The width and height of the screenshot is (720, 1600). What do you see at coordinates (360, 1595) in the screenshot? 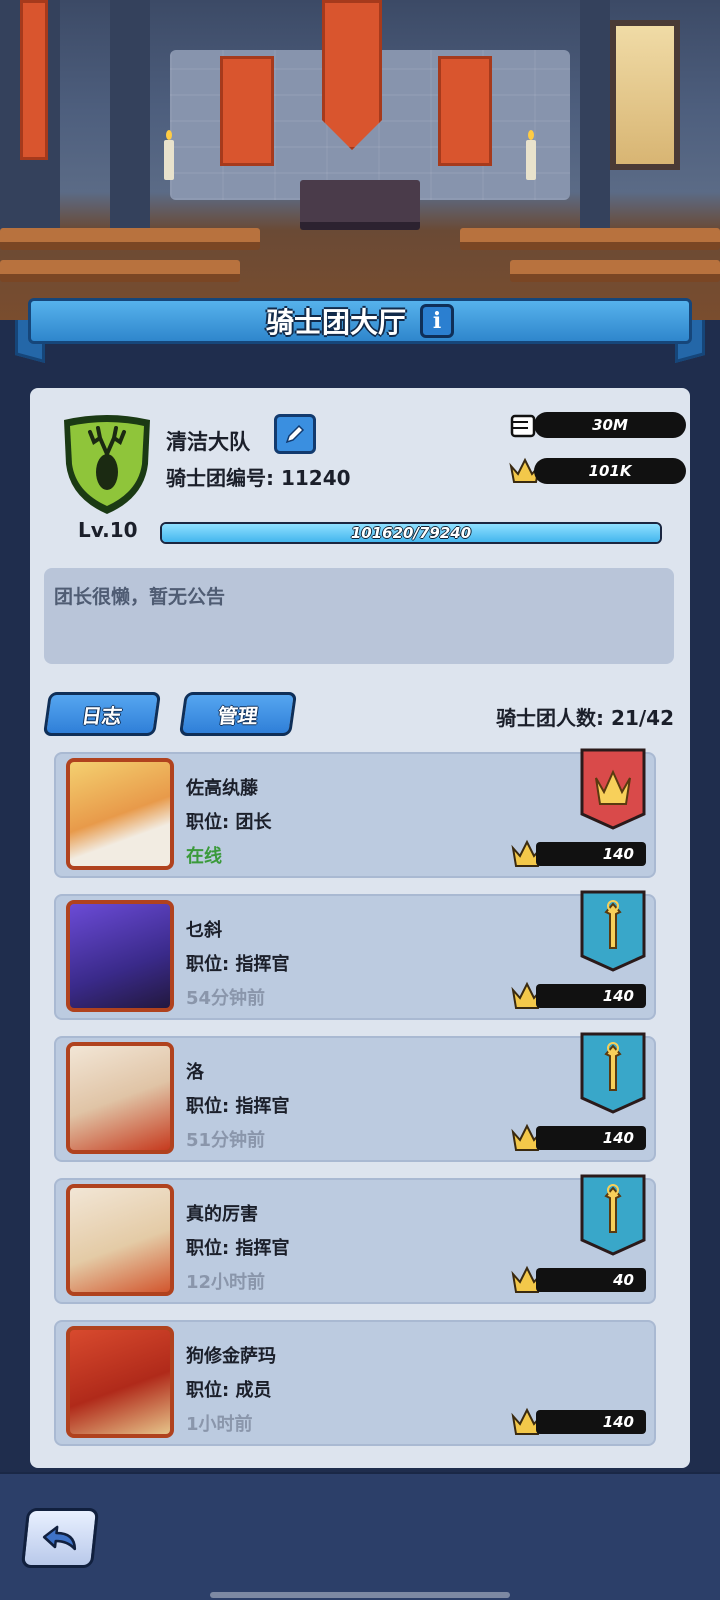
I see `home-indicator` at bounding box center [360, 1595].